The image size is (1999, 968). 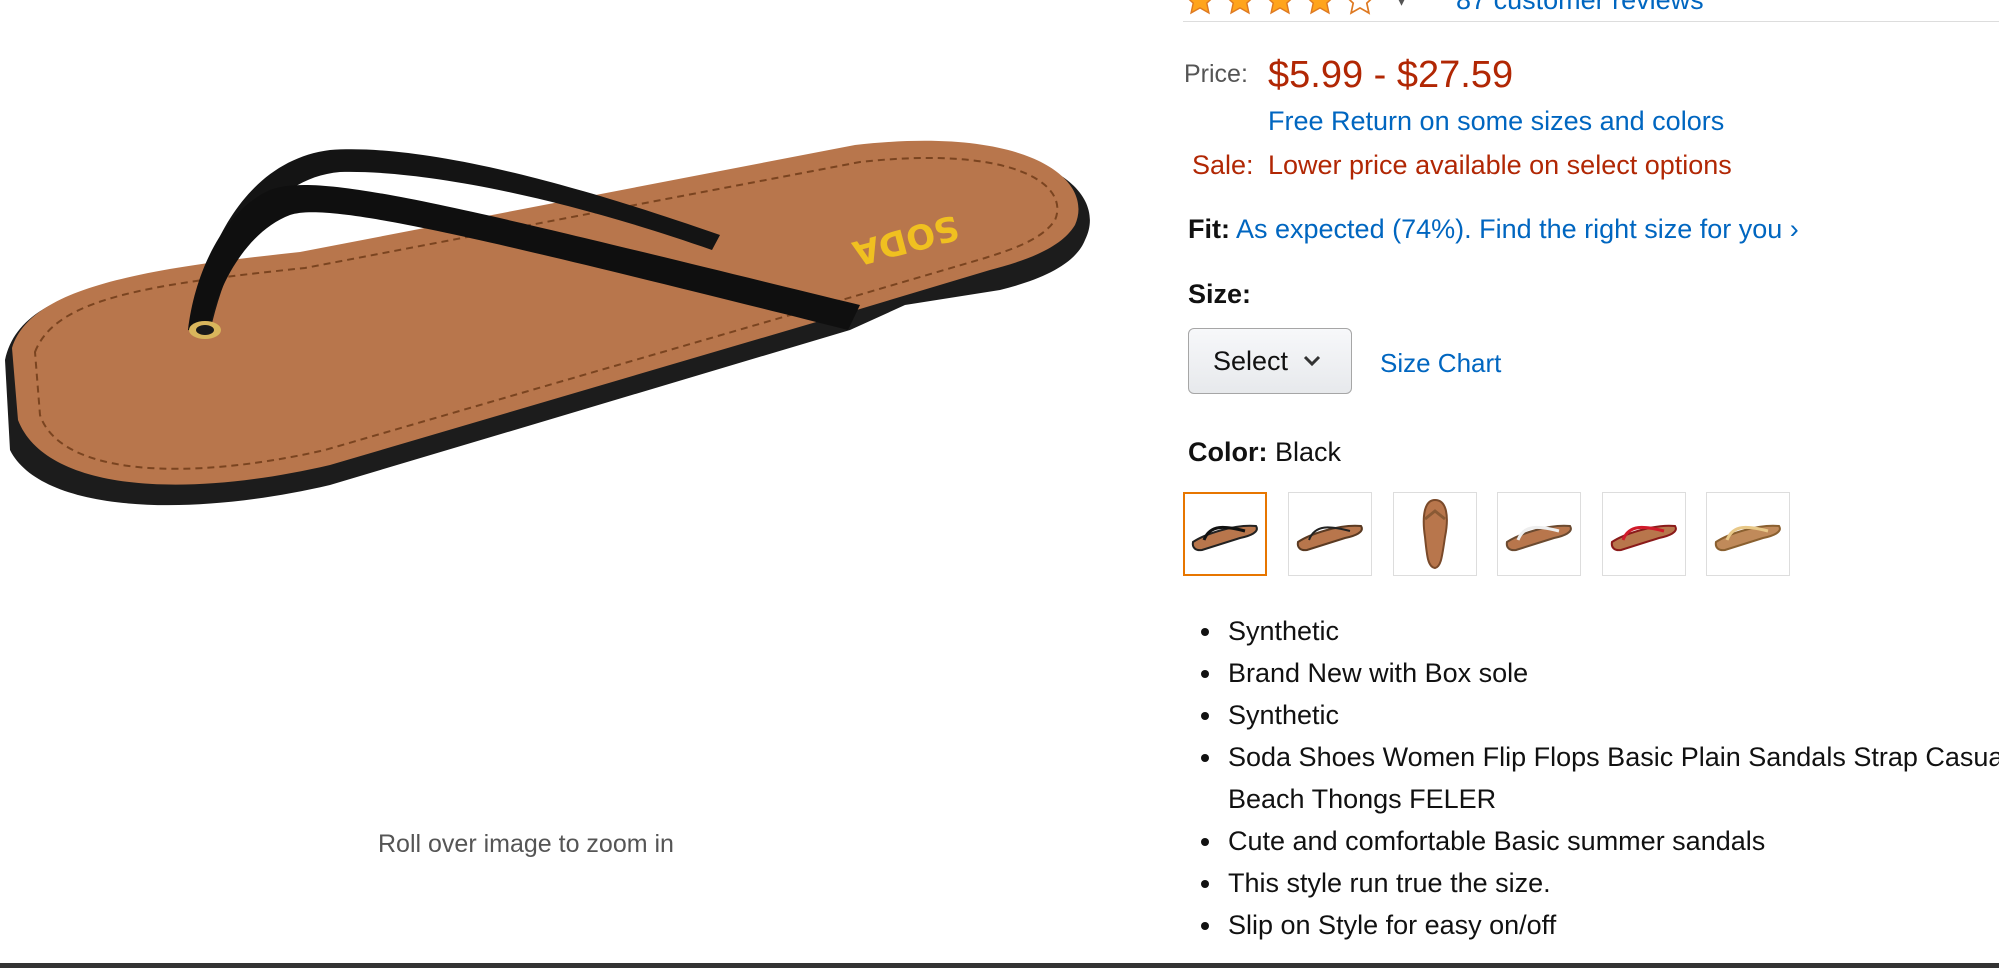 I want to click on color-value: Black, so click(x=1308, y=452).